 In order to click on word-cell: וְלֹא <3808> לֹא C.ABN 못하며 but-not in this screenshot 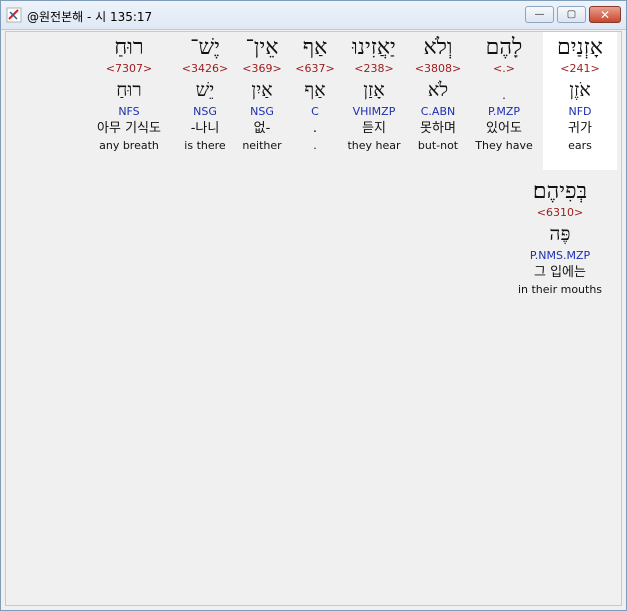, I will do `click(438, 92)`.